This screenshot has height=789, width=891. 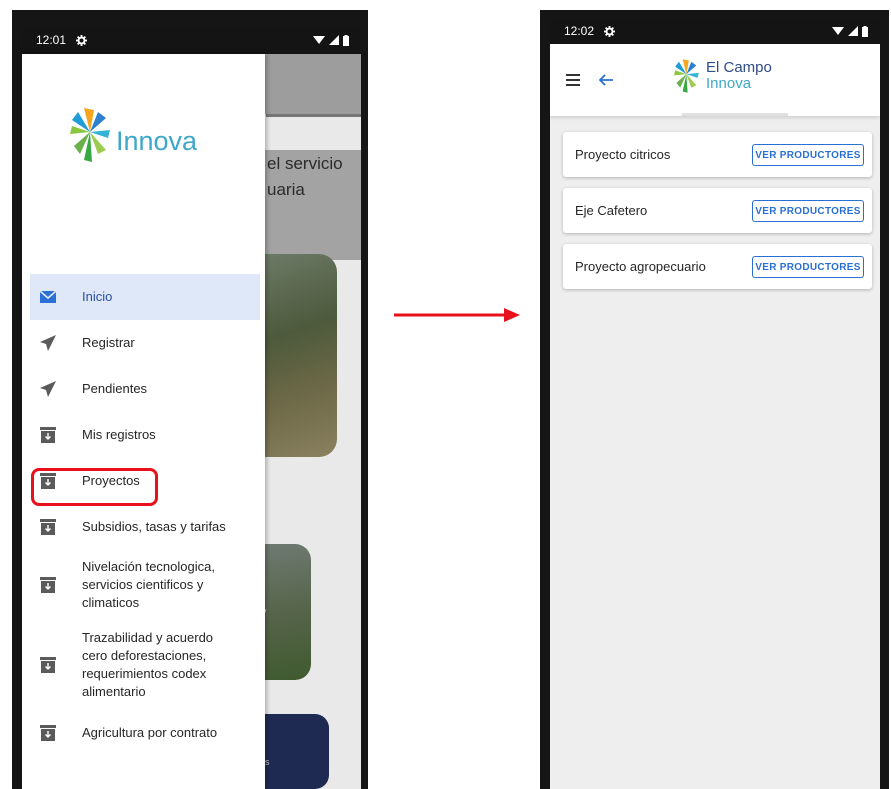 I want to click on drawer-logo: Innova, so click(x=133, y=135).